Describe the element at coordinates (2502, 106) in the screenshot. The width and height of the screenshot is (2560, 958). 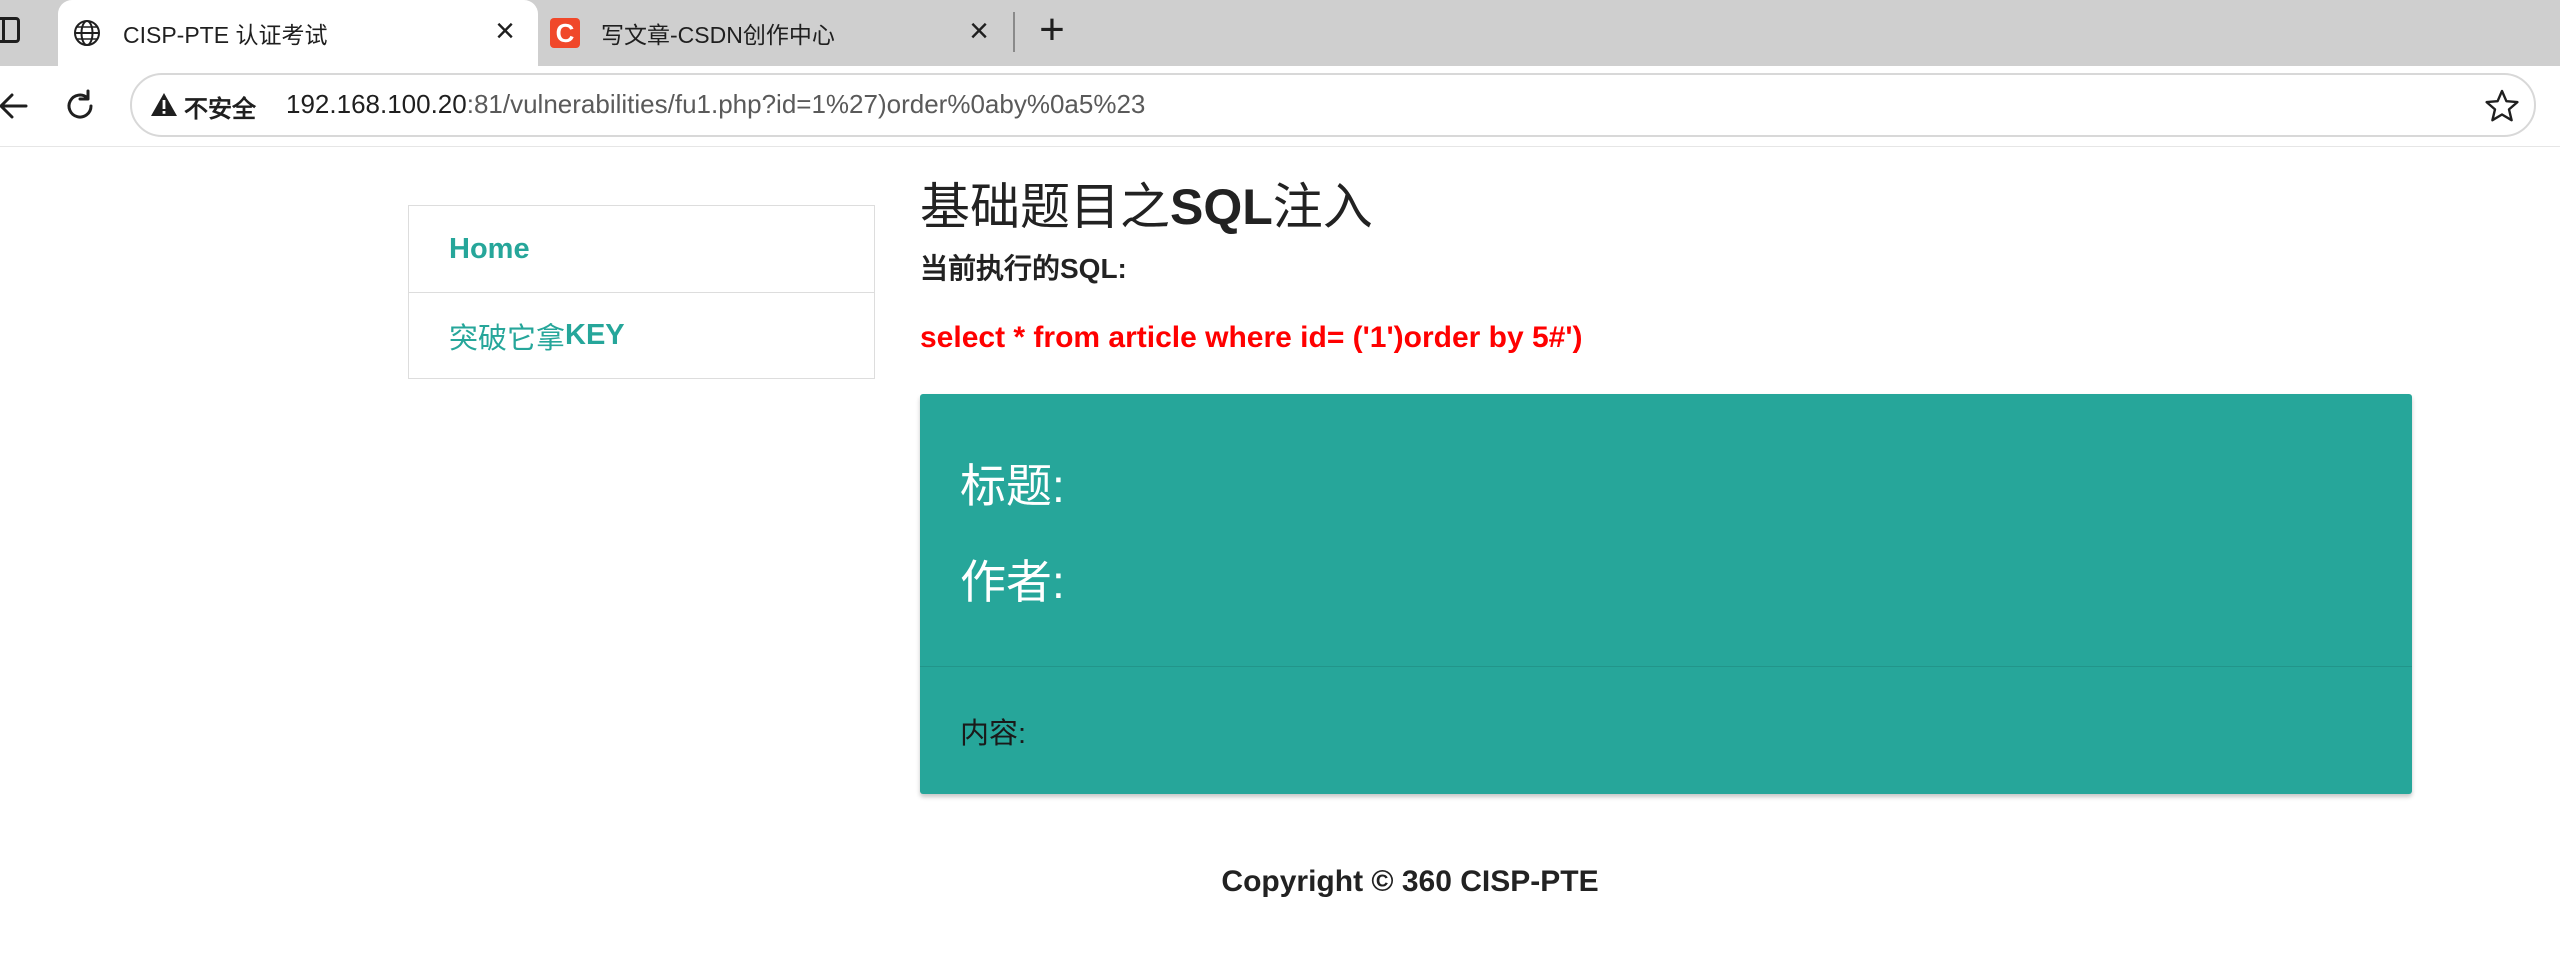
I see `favorite-star-icon` at that location.